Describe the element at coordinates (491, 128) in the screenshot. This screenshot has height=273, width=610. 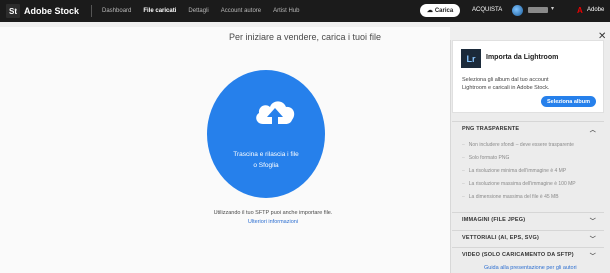
I see `section-title: PNG TRASPARENTE` at that location.